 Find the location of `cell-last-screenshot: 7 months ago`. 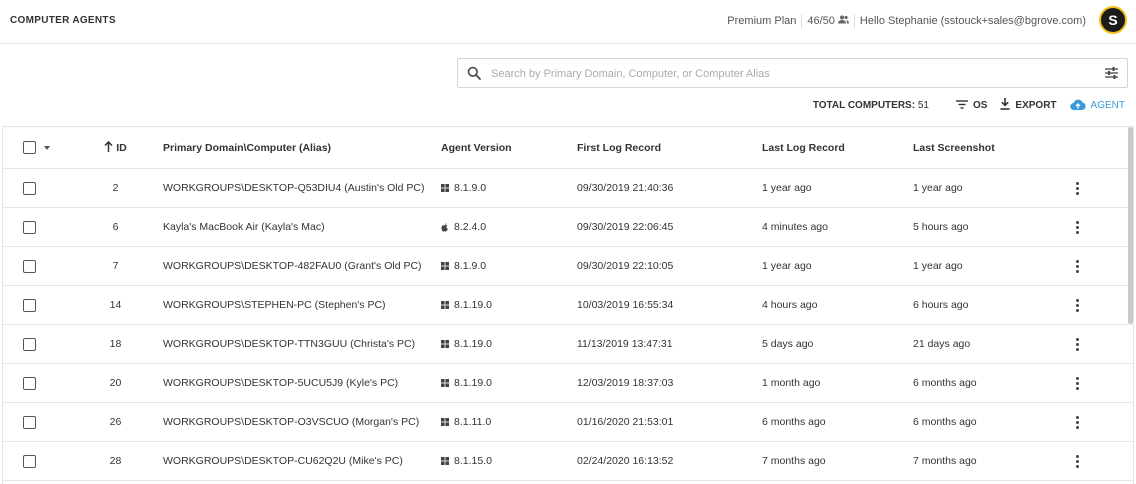

cell-last-screenshot: 7 months ago is located at coordinates (945, 461).